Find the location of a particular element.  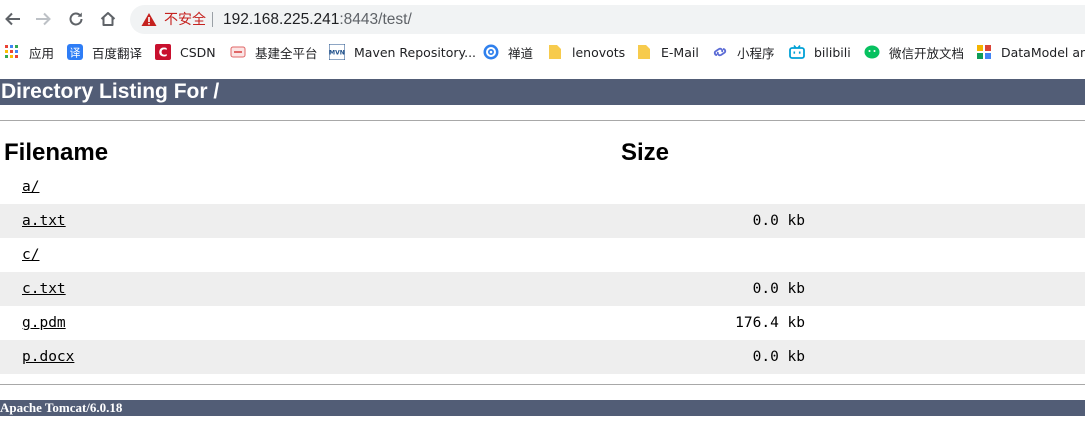

site-icon is located at coordinates (238, 52).